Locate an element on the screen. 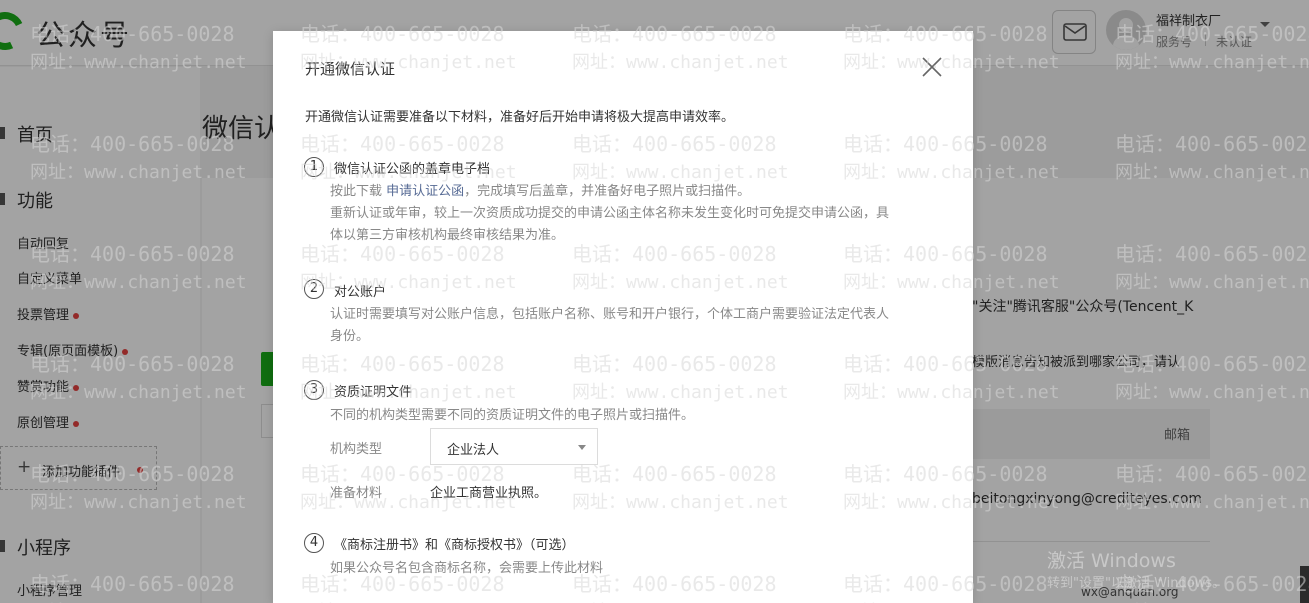 The height and width of the screenshot is (603, 1309). download-letter-link: 申请认证公函 is located at coordinates (425, 191).